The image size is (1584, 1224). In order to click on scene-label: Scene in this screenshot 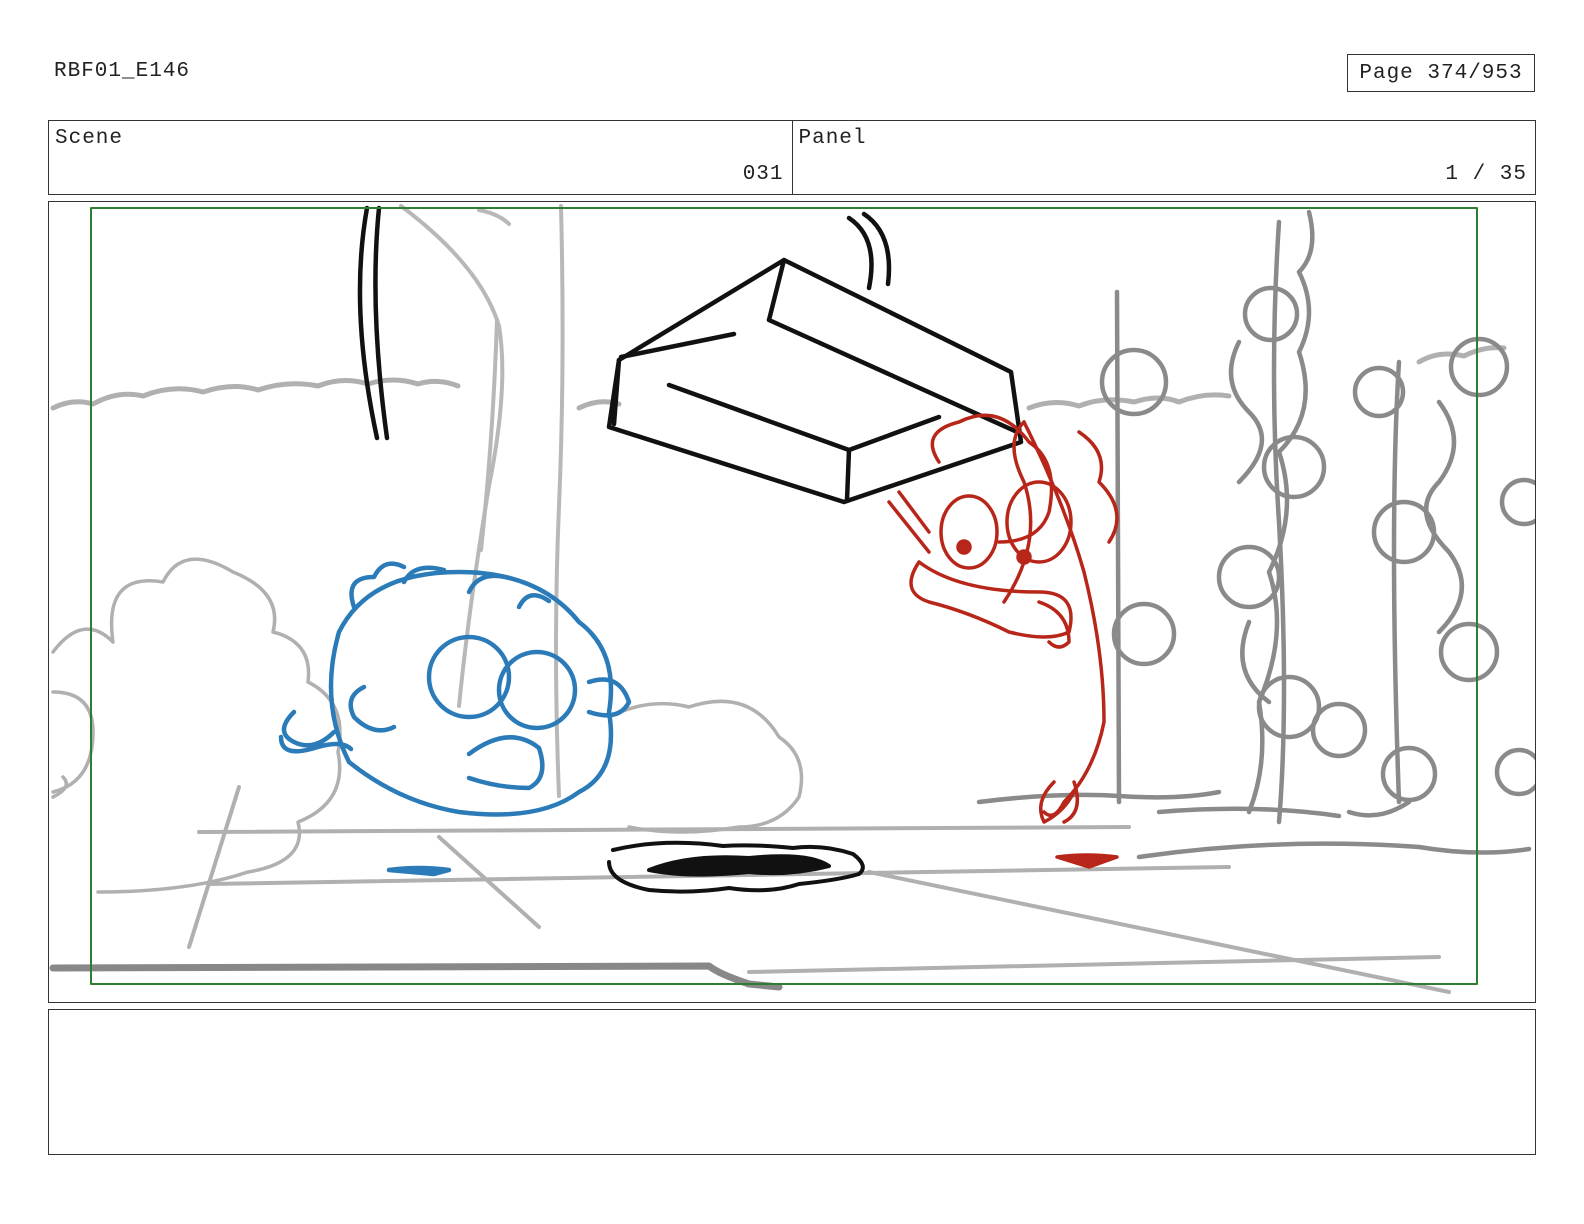, I will do `click(89, 138)`.